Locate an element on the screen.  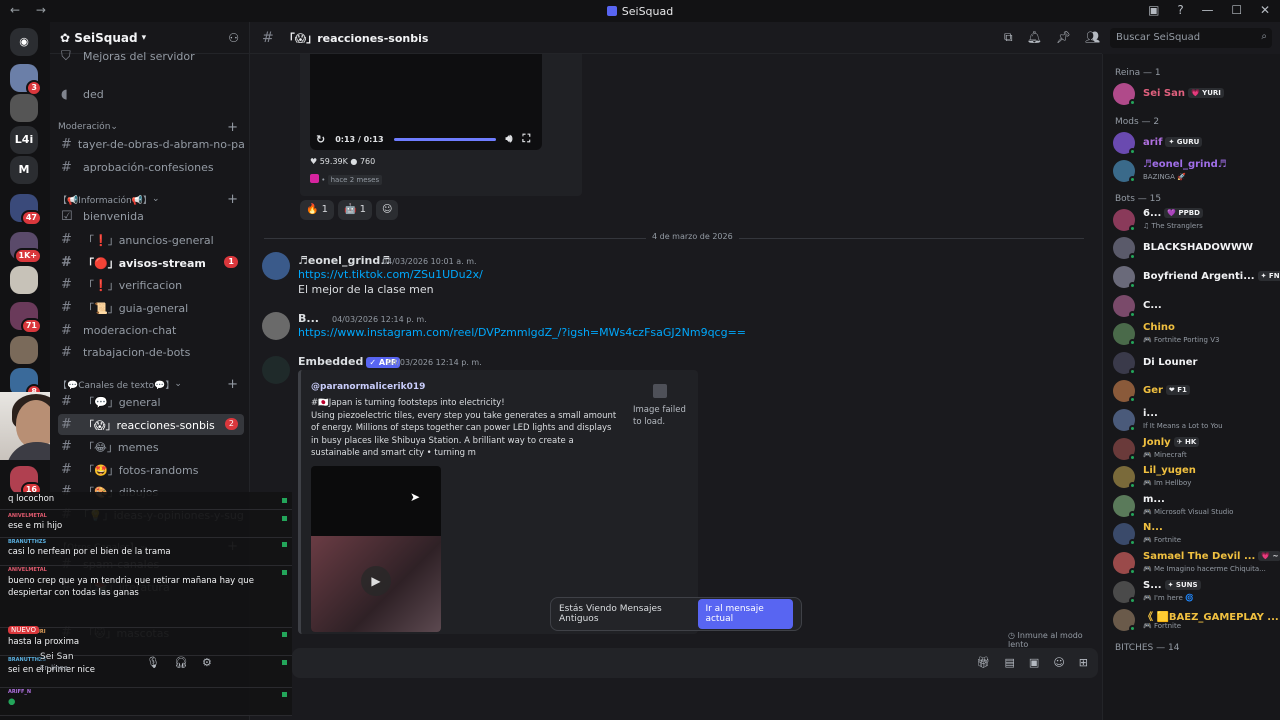
server-icon: 1K+ is located at coordinates (26, 248).